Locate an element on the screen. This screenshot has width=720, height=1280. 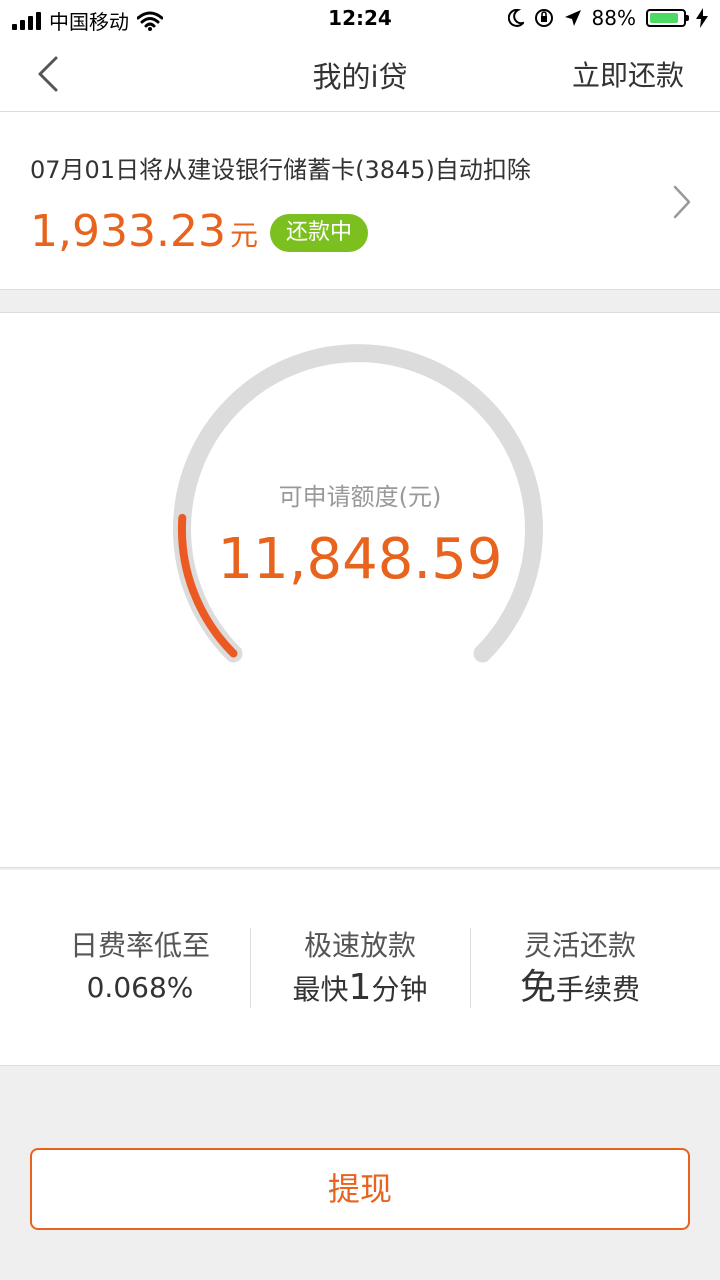
feature-subtitle: 免手续费 is located at coordinates (580, 989).